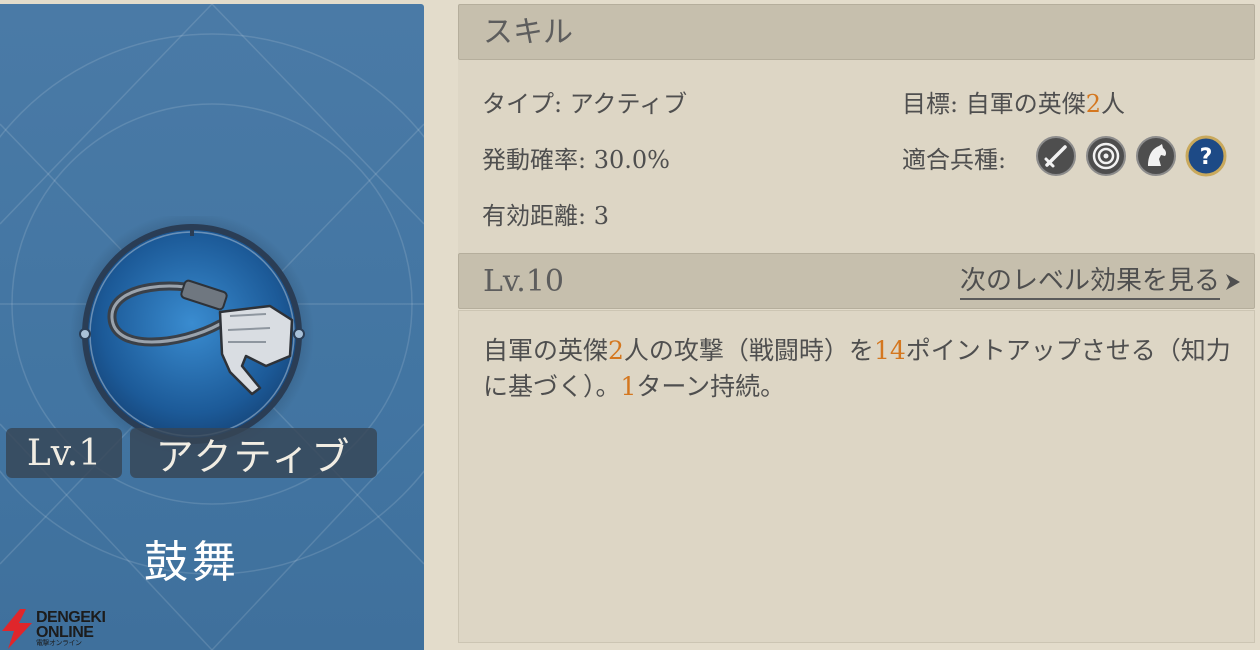 The height and width of the screenshot is (650, 1260). What do you see at coordinates (711, 386) in the screenshot?
I see `desc-part: ターン持続。` at bounding box center [711, 386].